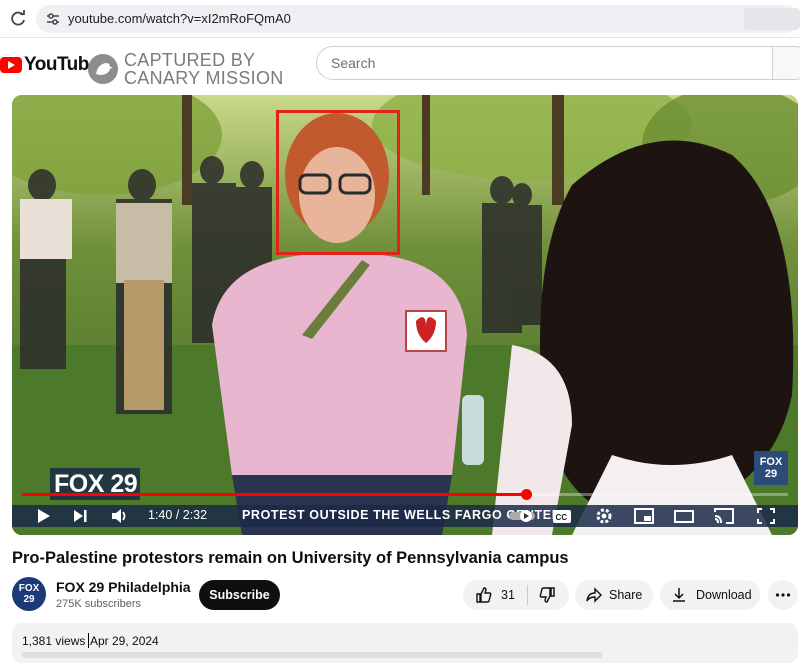  I want to click on youtube-logo: YouTube, so click(49, 65).